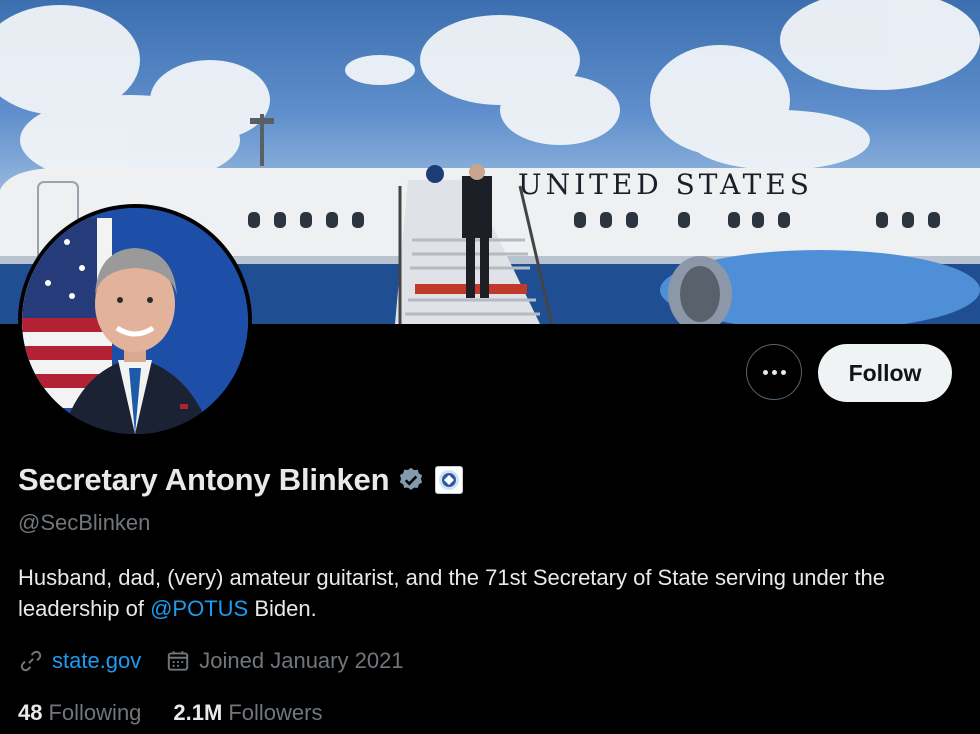  I want to click on avatar, so click(135, 321).